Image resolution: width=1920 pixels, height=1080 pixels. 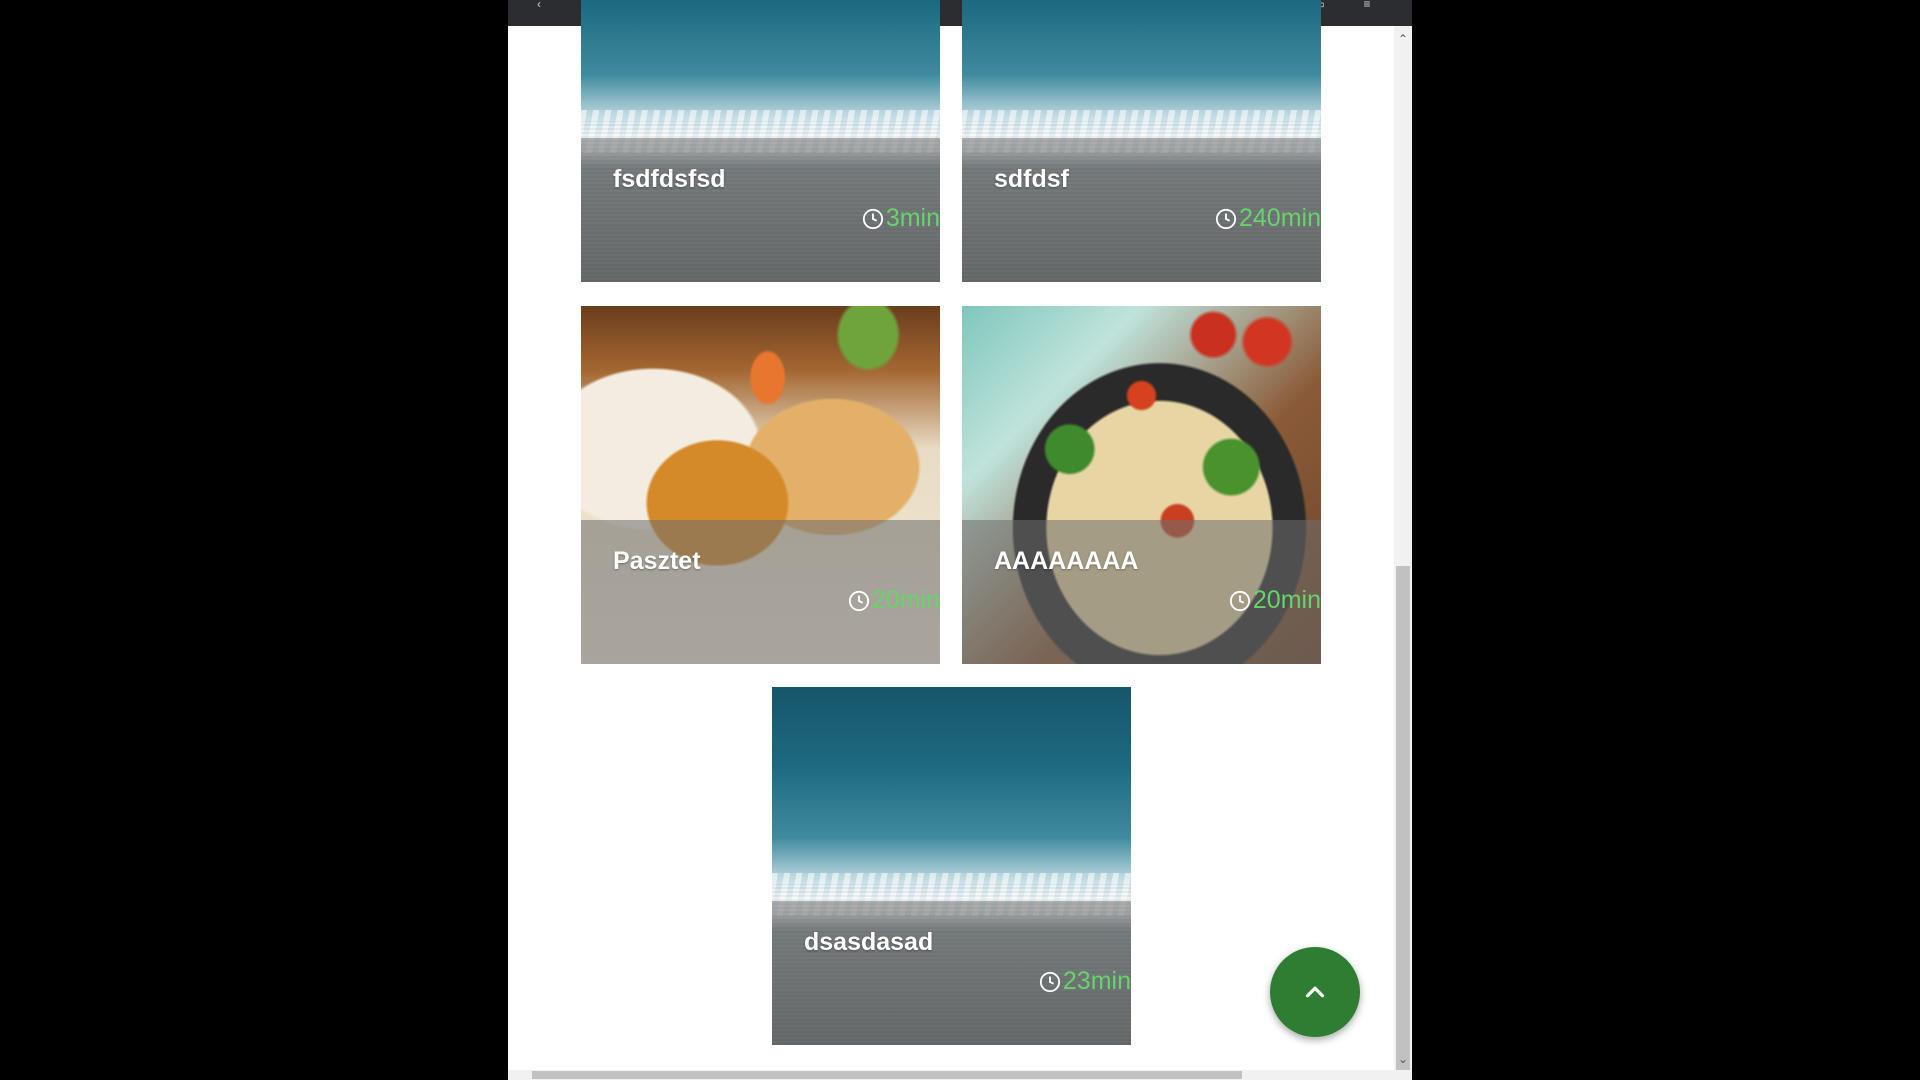 What do you see at coordinates (951, 866) in the screenshot?
I see `recipe-card: dsasdasad 23min` at bounding box center [951, 866].